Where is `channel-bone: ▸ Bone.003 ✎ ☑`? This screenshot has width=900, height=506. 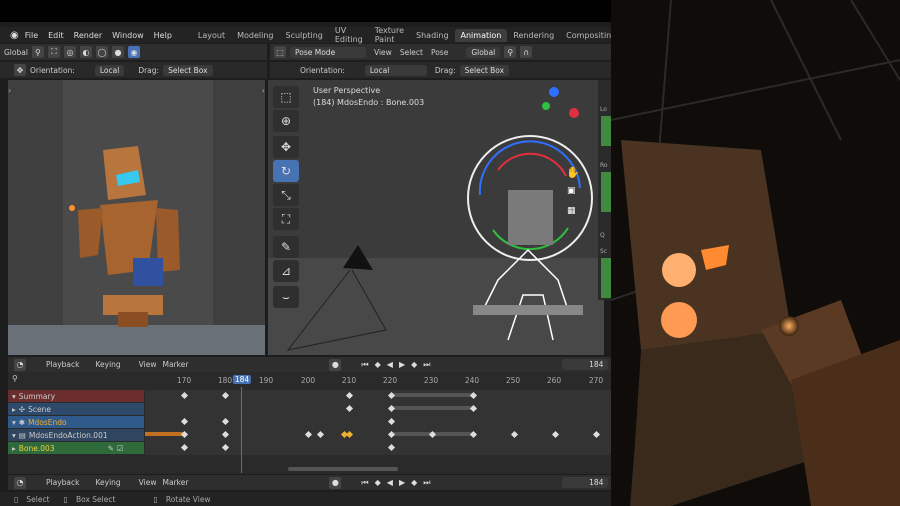 channel-bone: ▸ Bone.003 ✎ ☑ is located at coordinates (76, 448).